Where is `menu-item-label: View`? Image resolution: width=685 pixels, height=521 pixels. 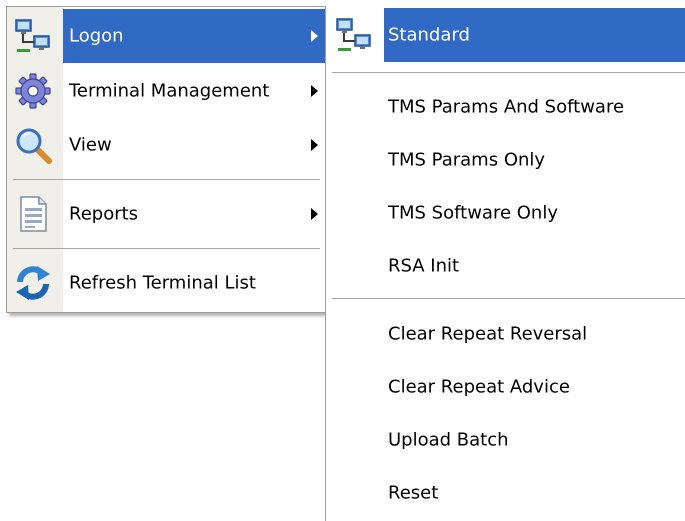 menu-item-label: View is located at coordinates (90, 145).